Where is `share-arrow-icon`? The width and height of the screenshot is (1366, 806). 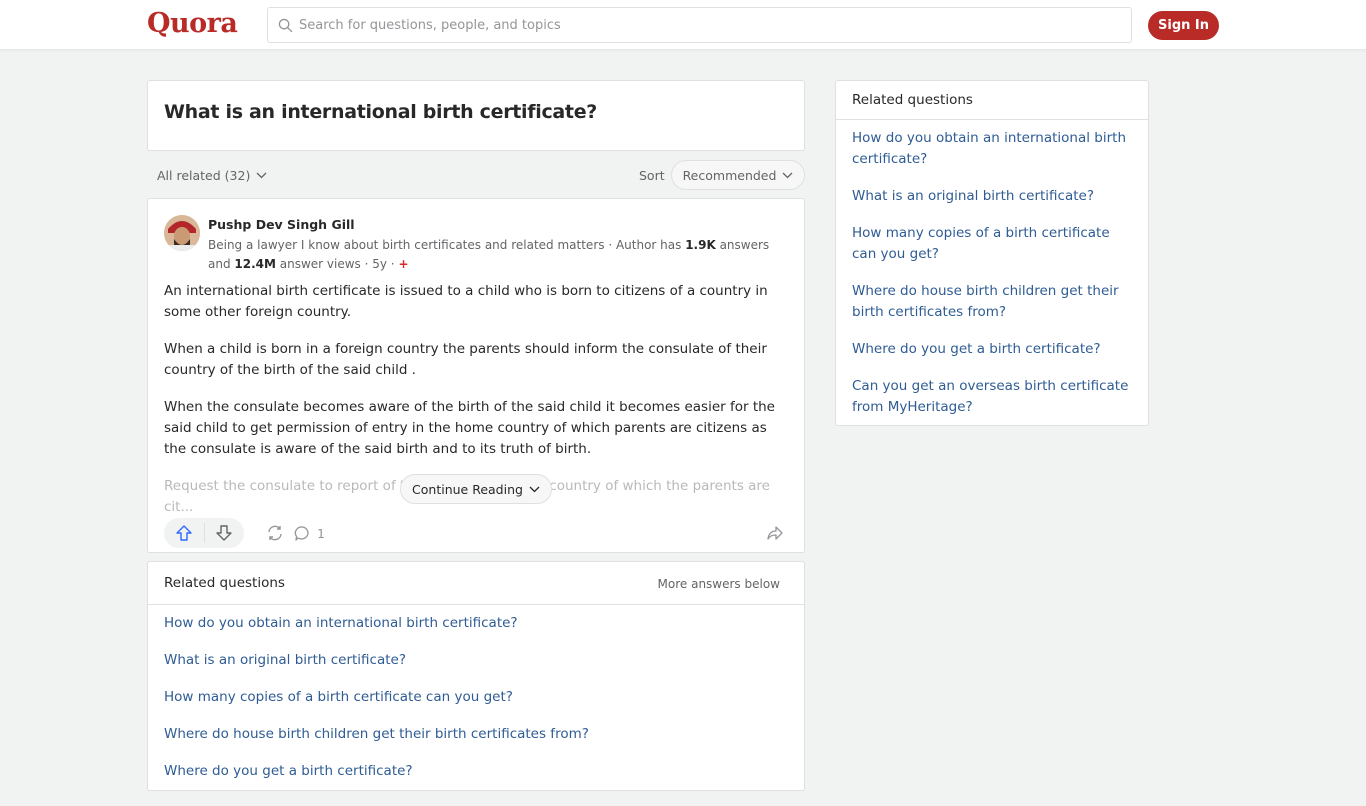
share-arrow-icon is located at coordinates (775, 533).